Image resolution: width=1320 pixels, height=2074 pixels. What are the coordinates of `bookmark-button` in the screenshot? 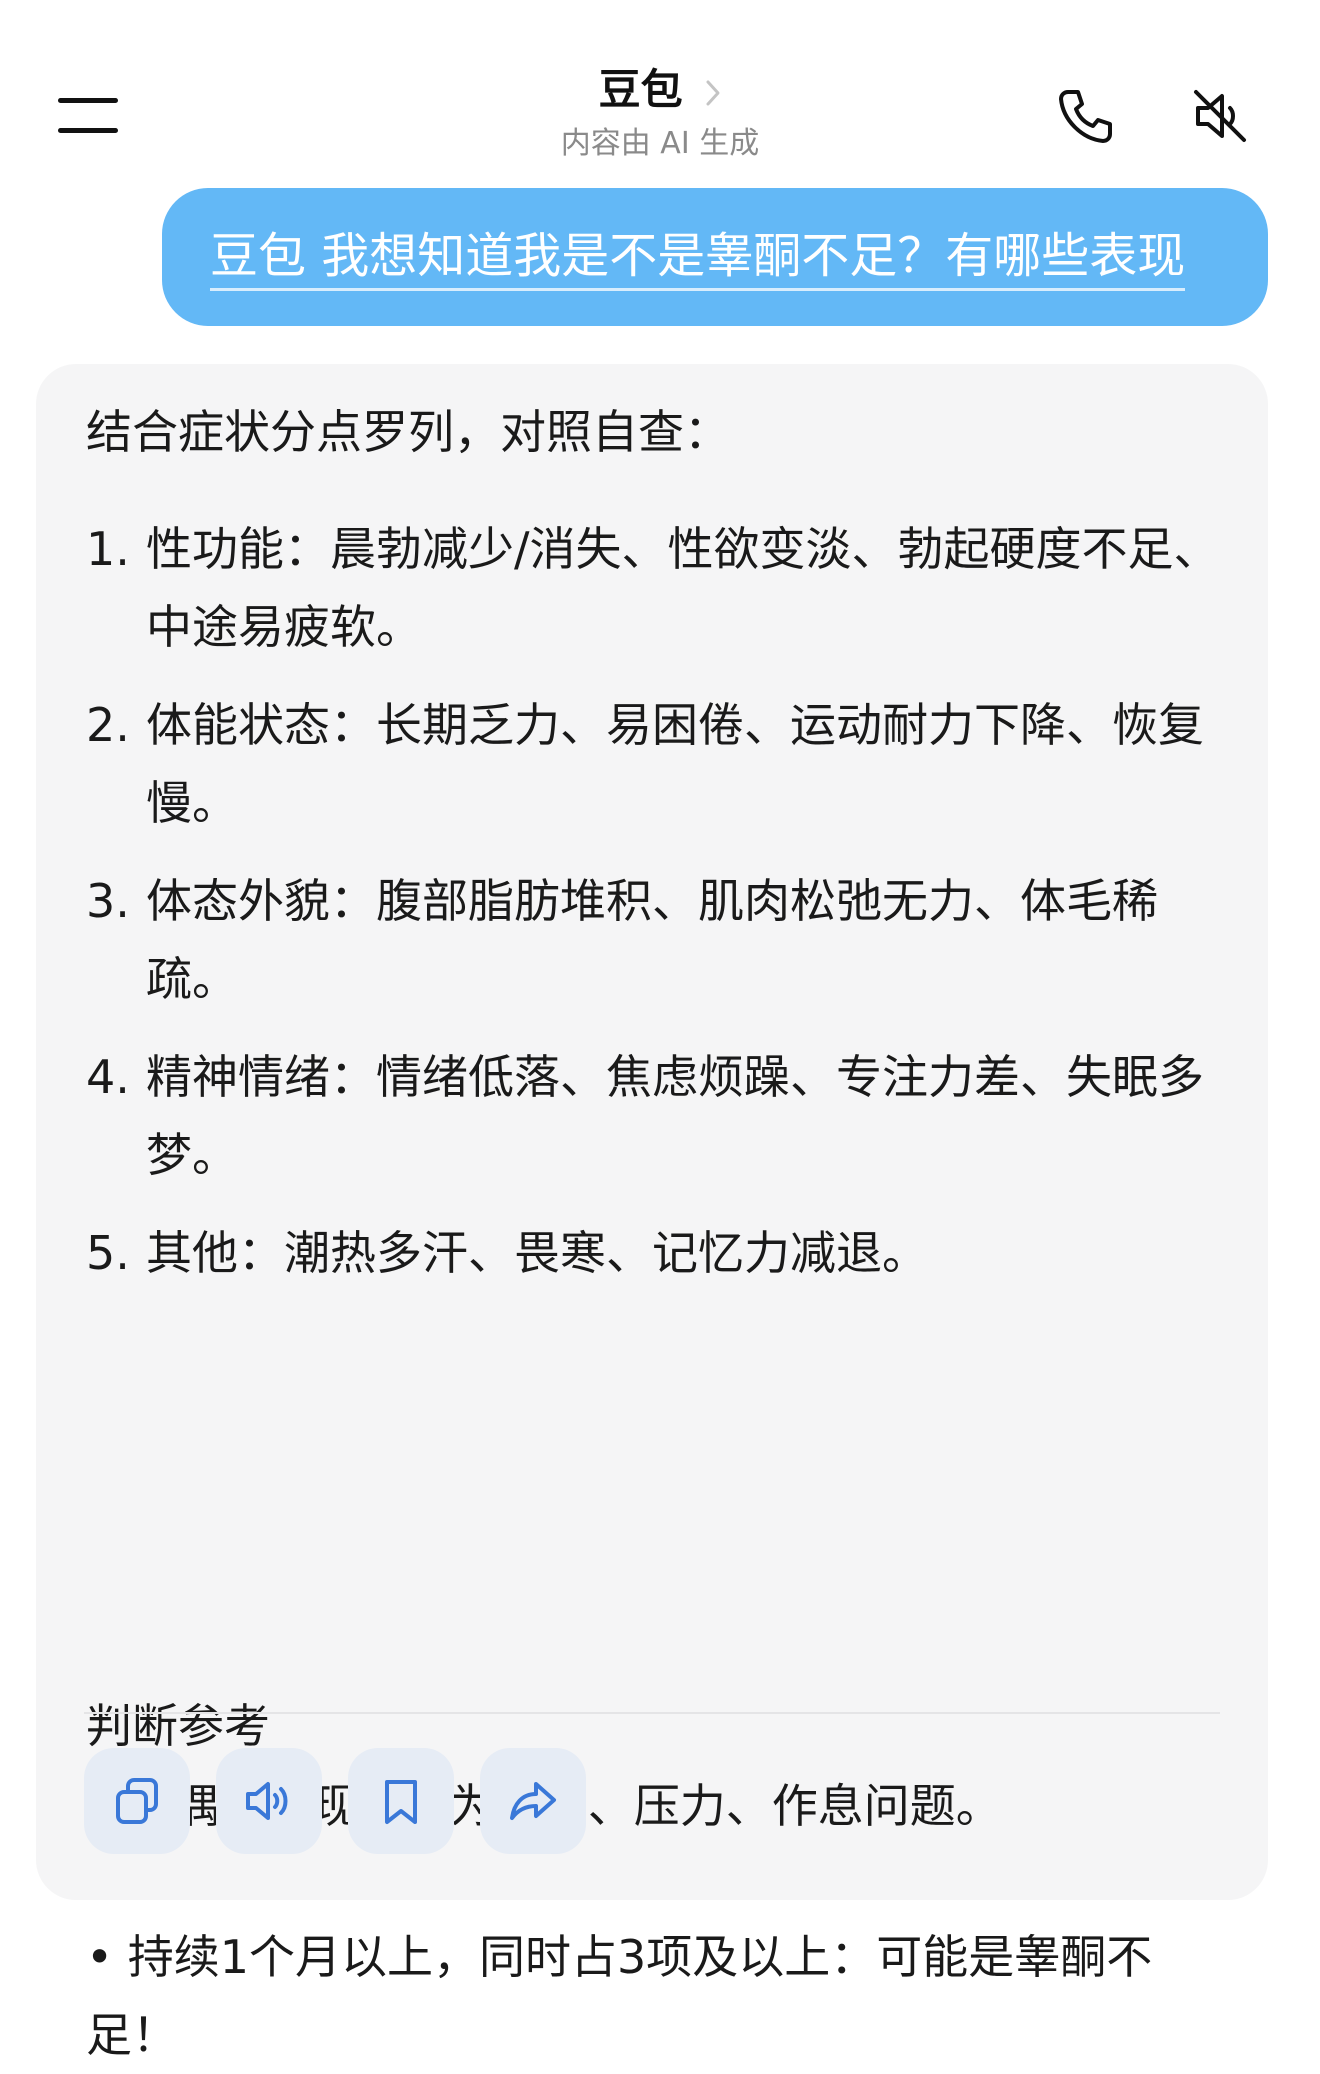 It's located at (401, 1801).